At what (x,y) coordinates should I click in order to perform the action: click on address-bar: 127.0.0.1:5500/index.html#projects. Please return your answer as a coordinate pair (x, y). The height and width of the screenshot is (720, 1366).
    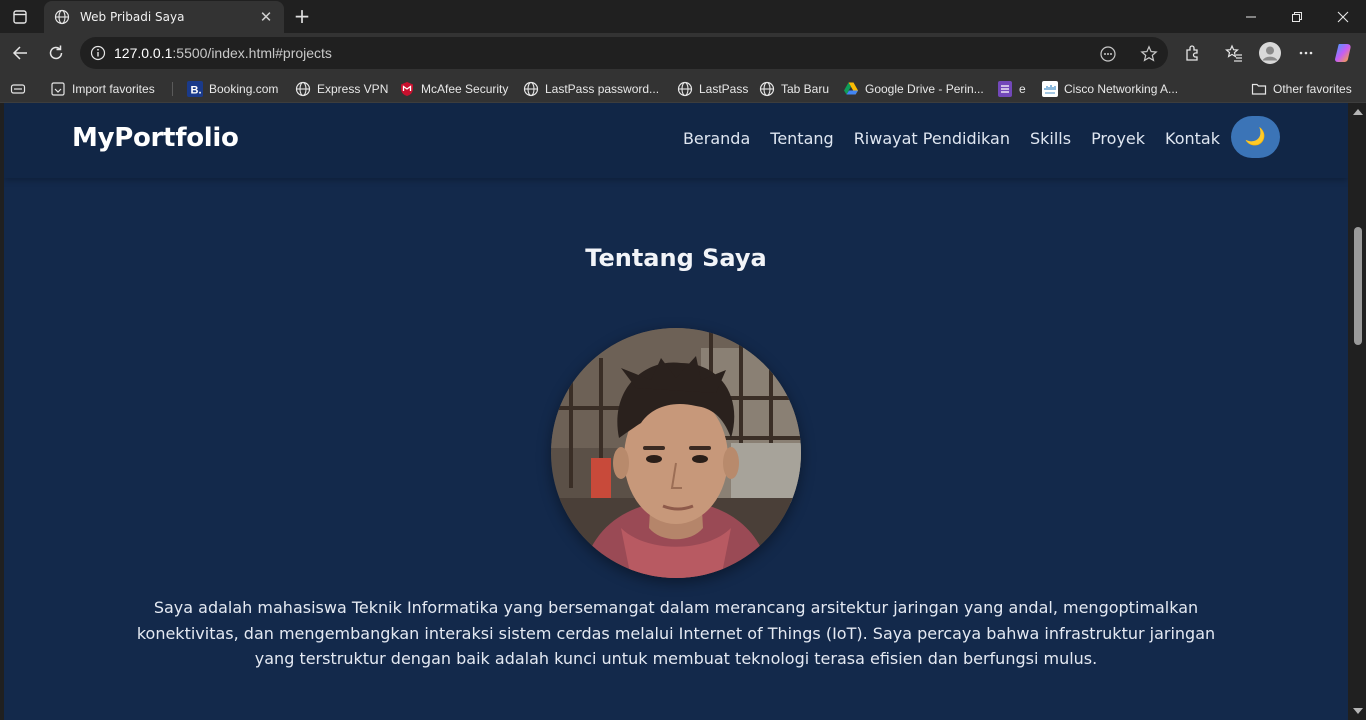
    Looking at the image, I should click on (624, 53).